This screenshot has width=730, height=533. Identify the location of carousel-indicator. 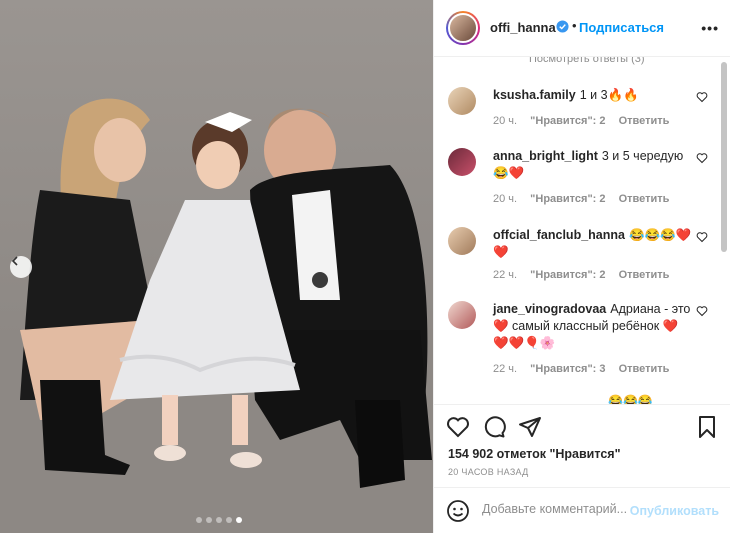
(219, 520).